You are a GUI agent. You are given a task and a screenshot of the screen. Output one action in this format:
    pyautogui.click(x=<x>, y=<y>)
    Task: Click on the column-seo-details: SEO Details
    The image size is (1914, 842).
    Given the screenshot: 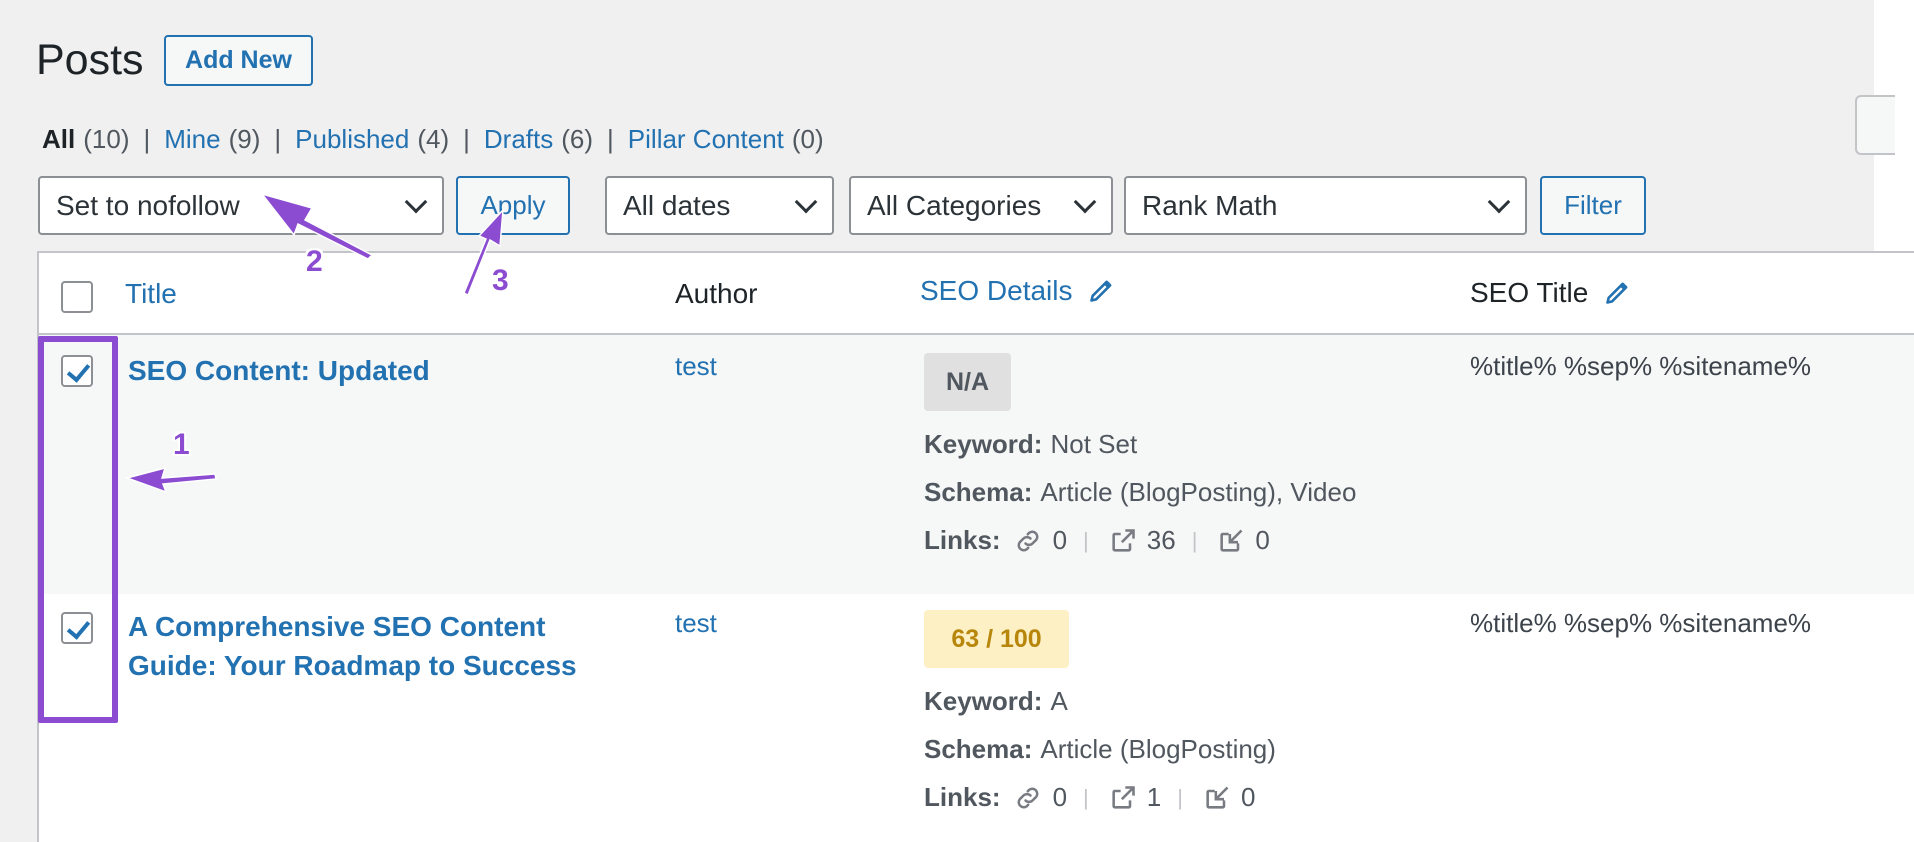 What is the action you would take?
    pyautogui.click(x=1018, y=291)
    